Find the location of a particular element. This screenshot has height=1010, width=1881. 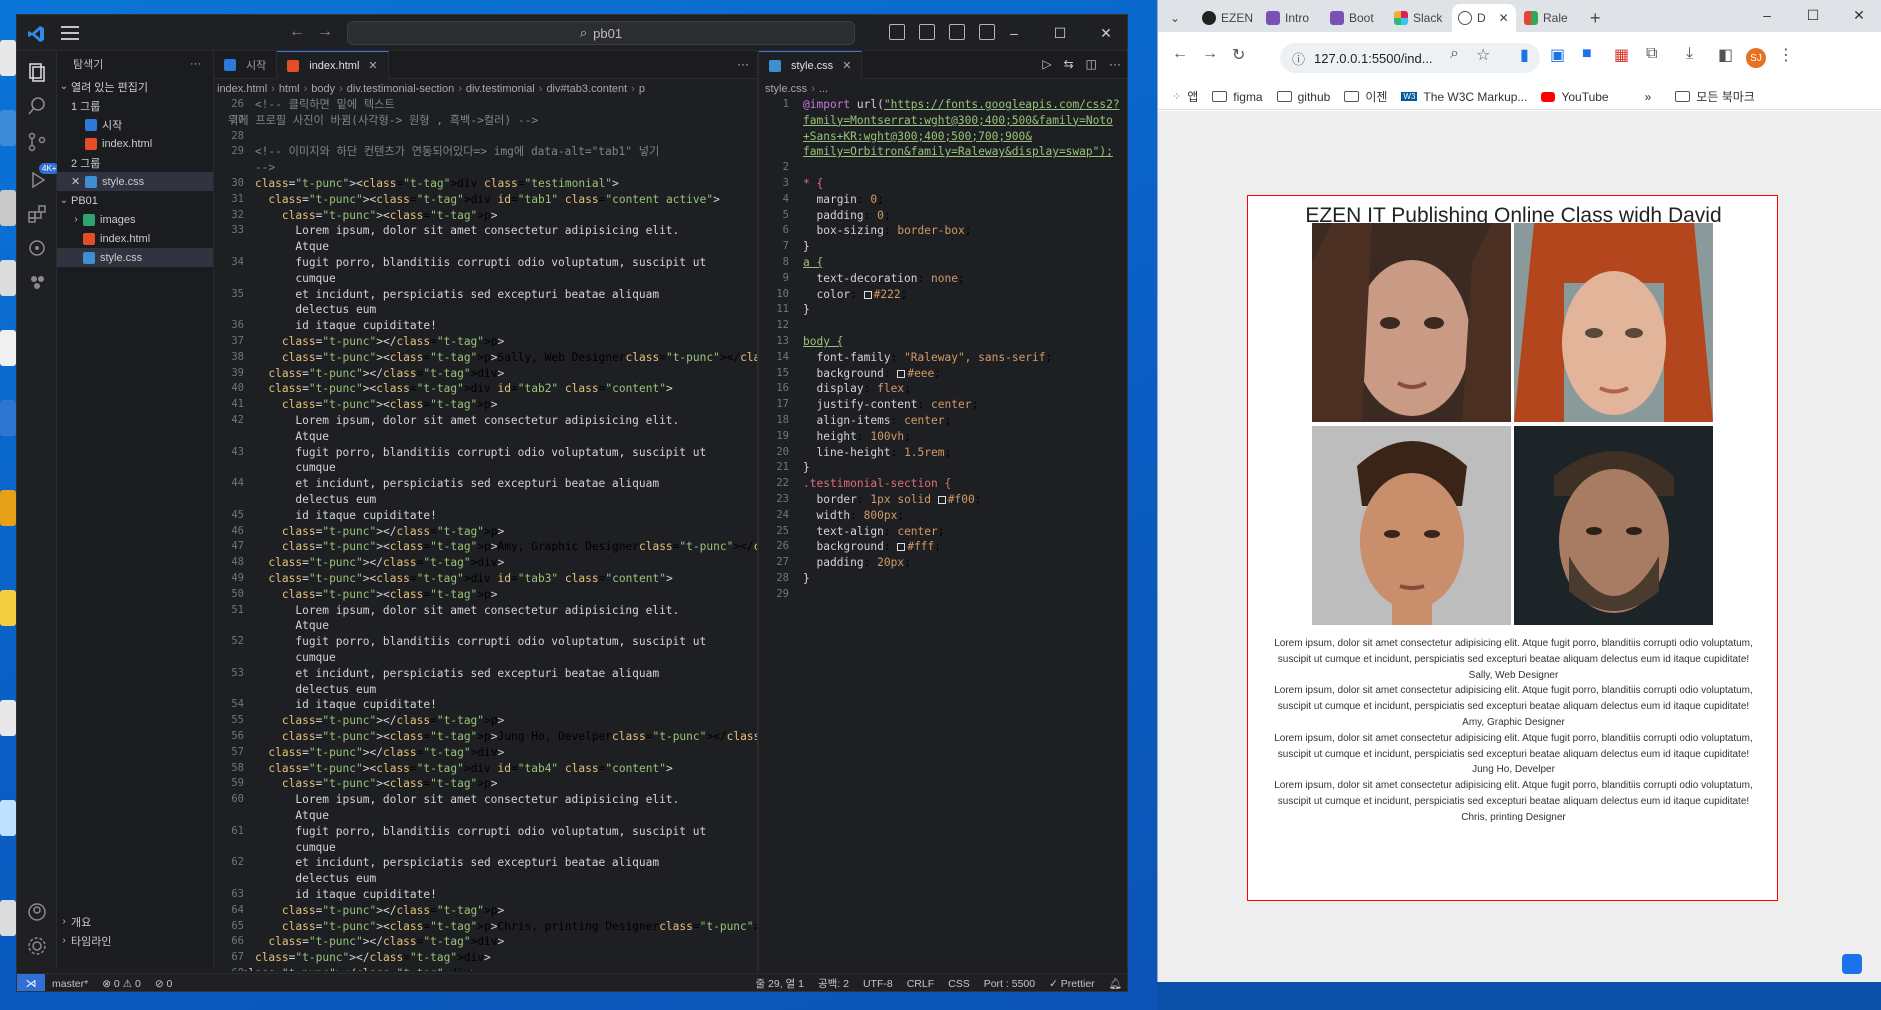

remote-indicator-icon: ⋊ is located at coordinates (31, 982).